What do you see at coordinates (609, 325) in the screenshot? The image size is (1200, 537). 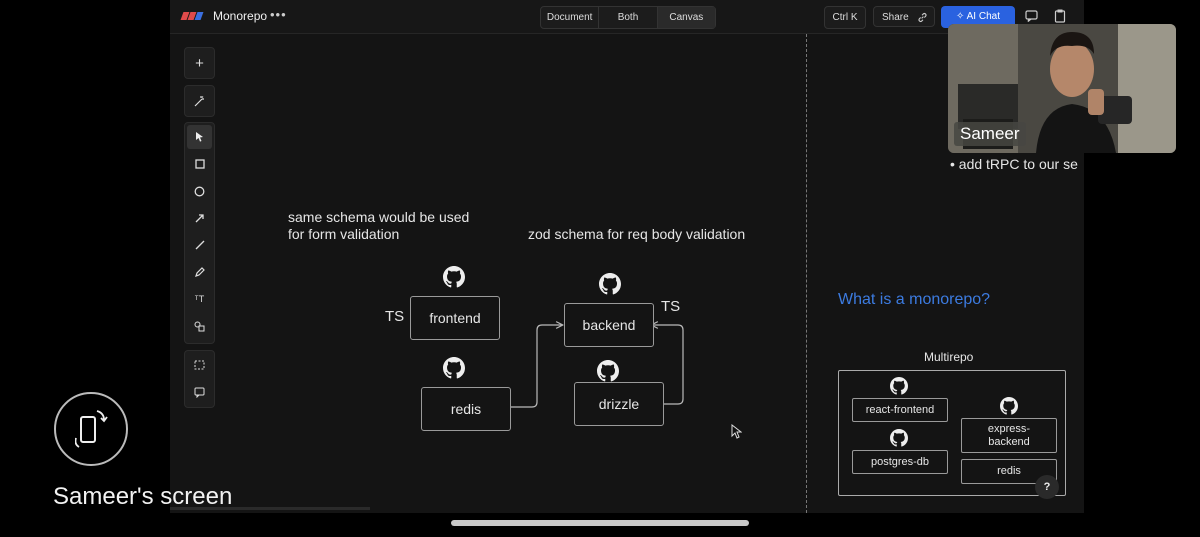 I see `node-backend: backend` at bounding box center [609, 325].